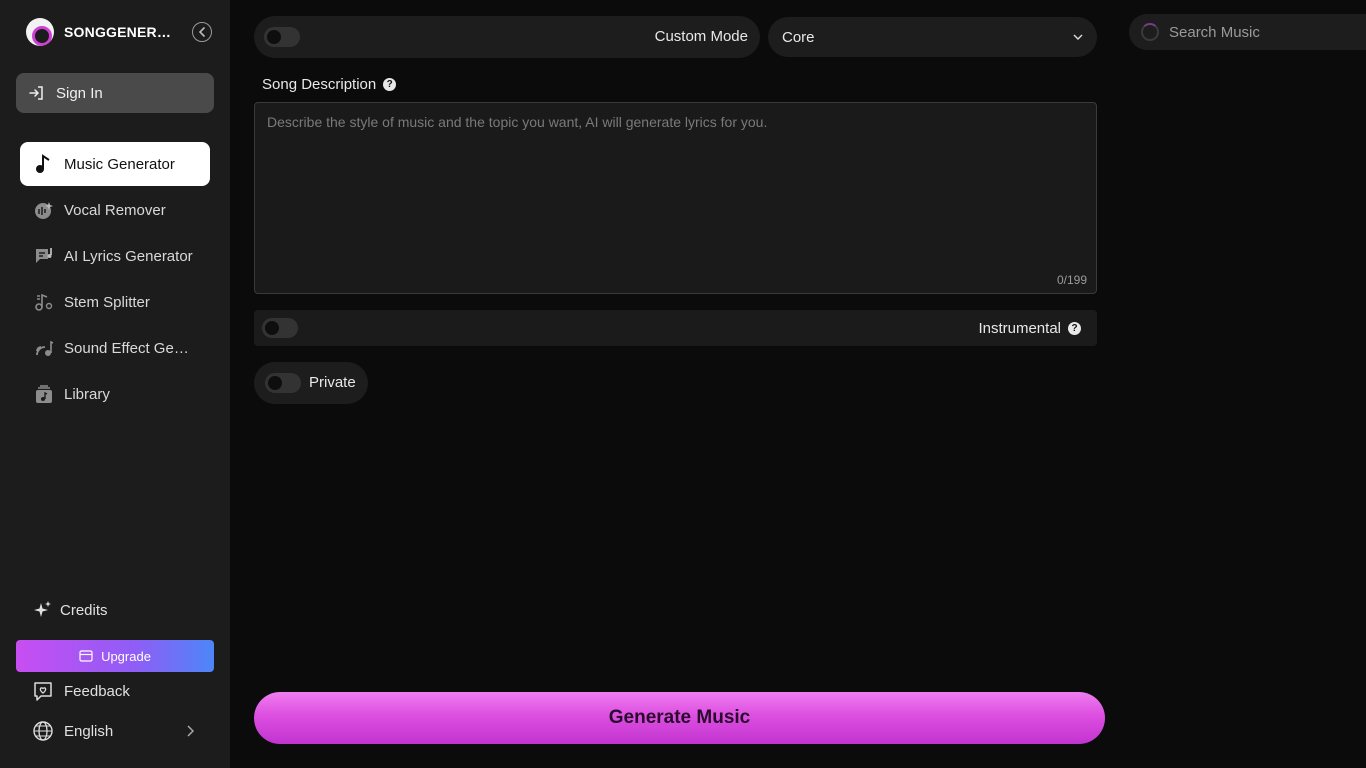  Describe the element at coordinates (280, 328) in the screenshot. I see `instrumental-toggle` at that location.